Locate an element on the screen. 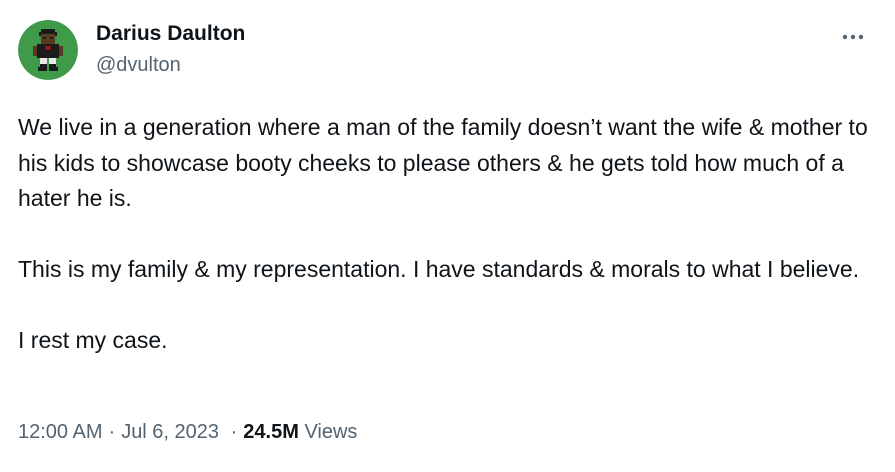 Image resolution: width=895 pixels, height=472 pixels. author-handle: @dvulton is located at coordinates (138, 65).